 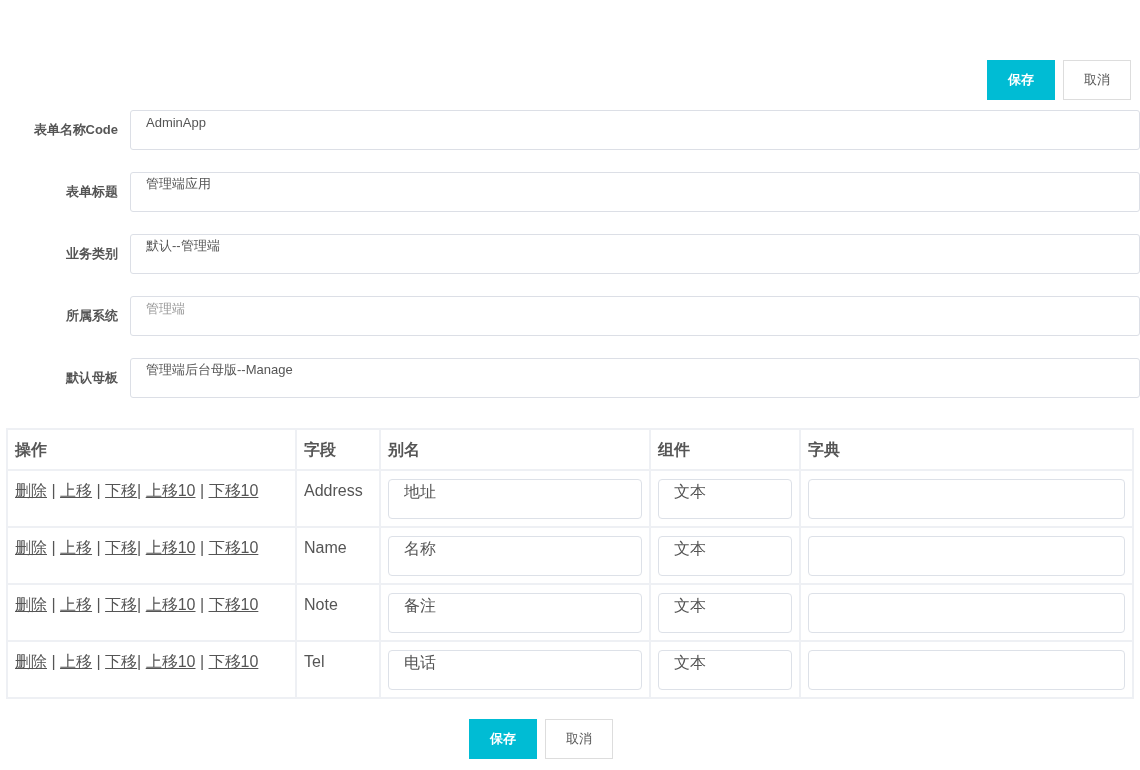 I want to click on table-cell: Name, so click(x=338, y=555).